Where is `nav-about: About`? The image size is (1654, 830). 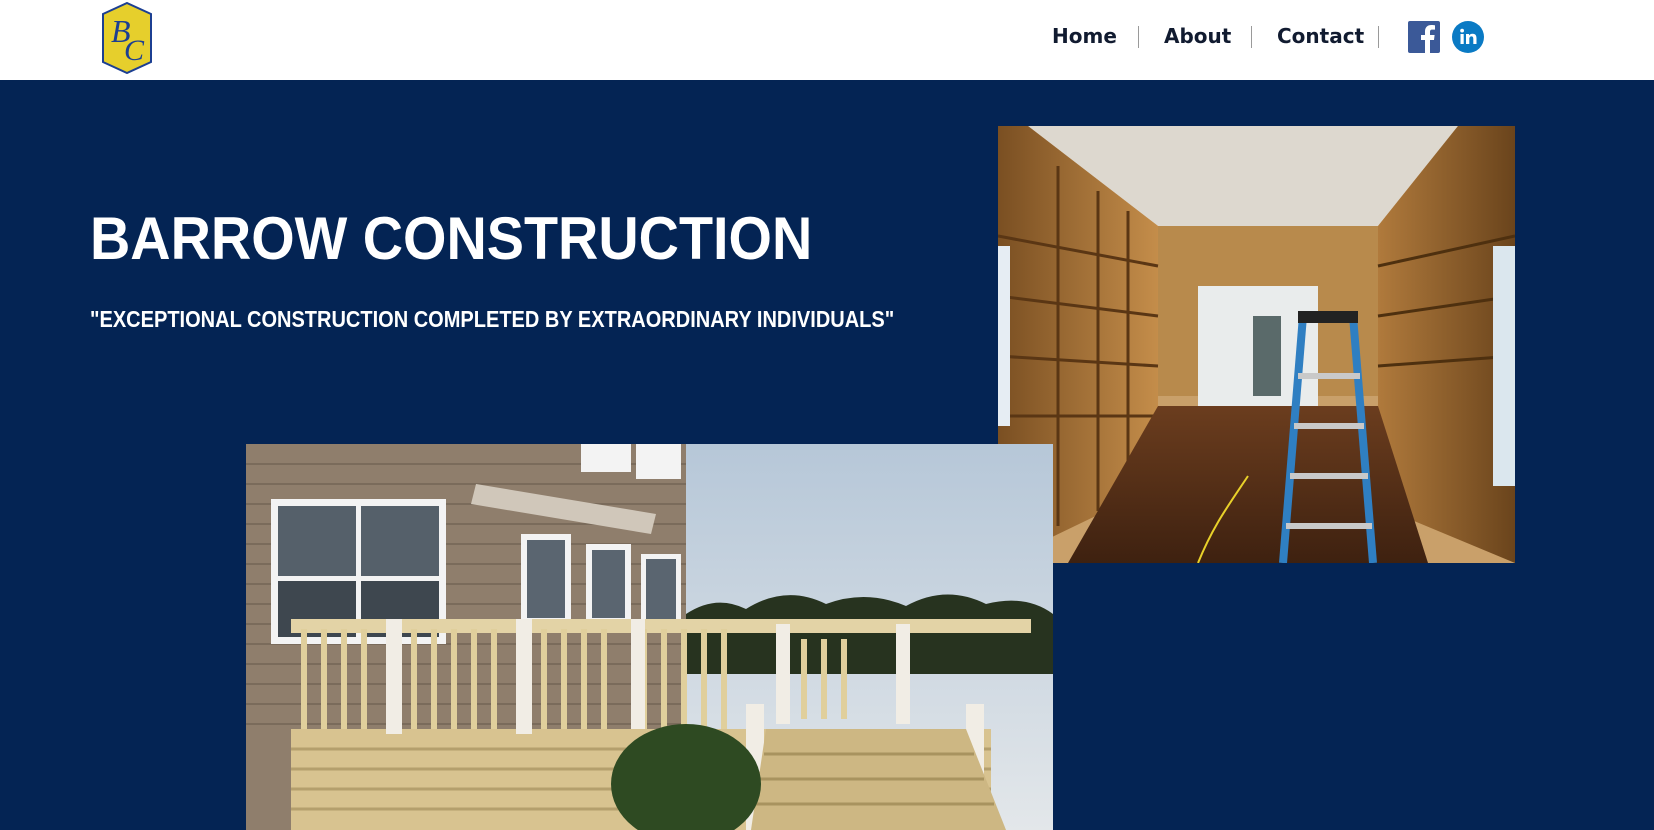 nav-about: About is located at coordinates (1197, 36).